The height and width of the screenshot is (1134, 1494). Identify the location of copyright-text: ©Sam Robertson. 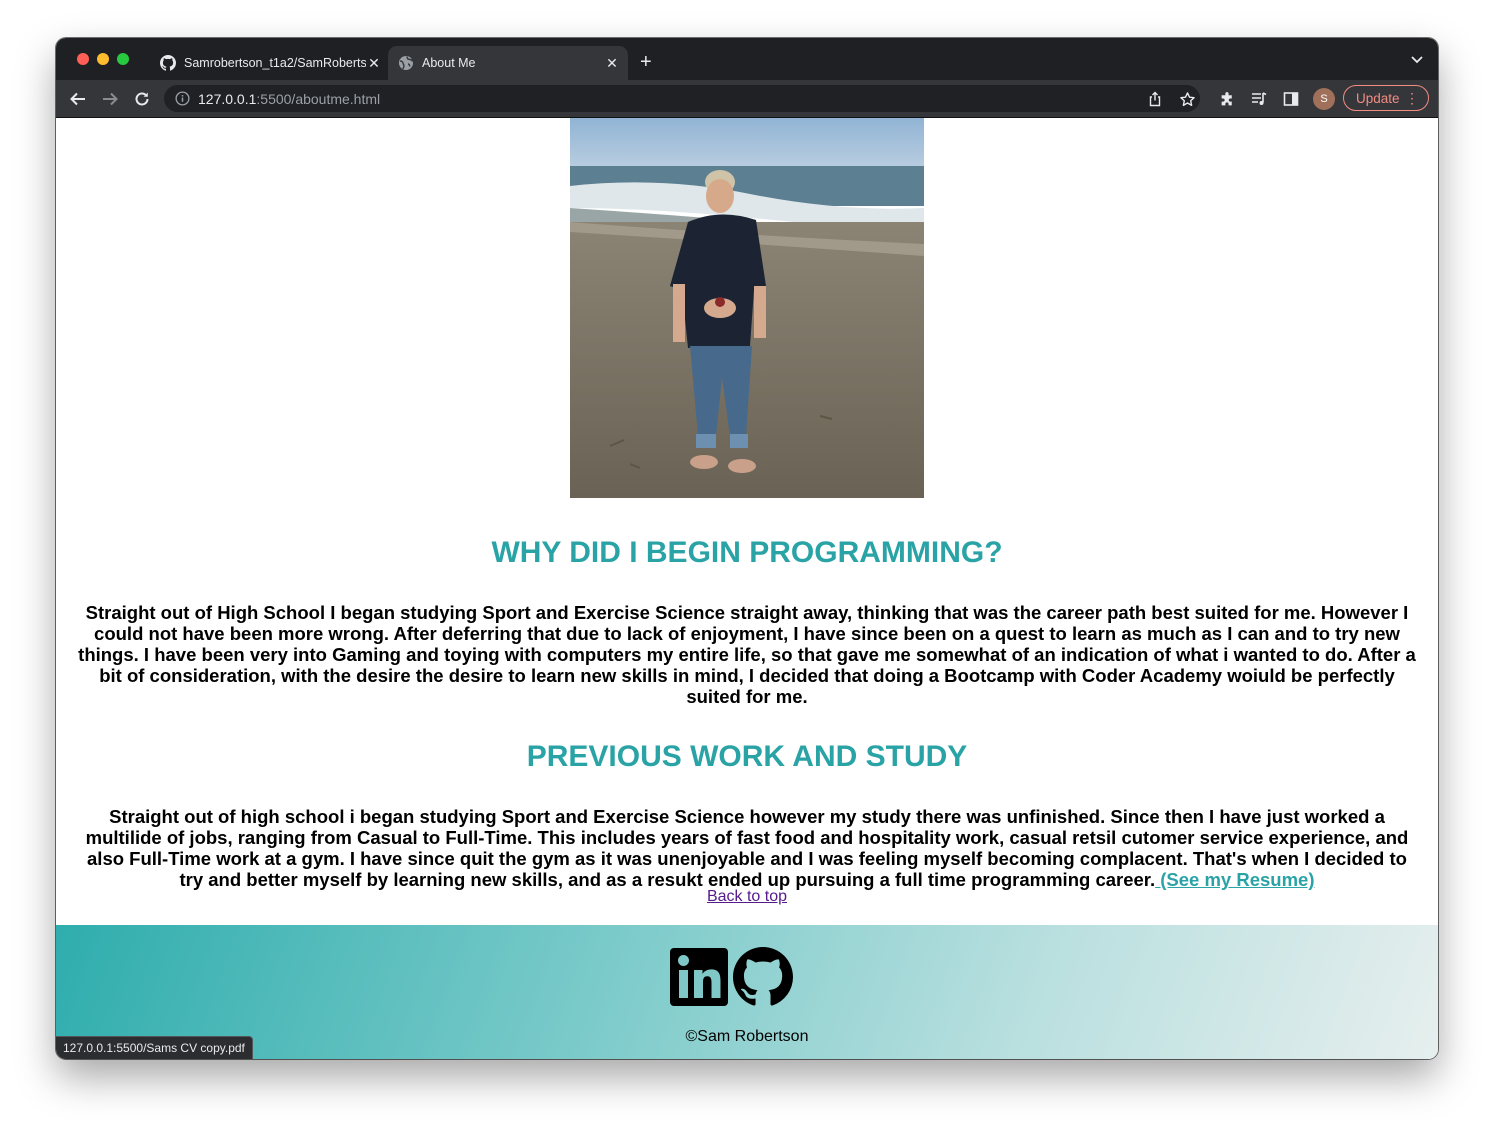
(747, 1036).